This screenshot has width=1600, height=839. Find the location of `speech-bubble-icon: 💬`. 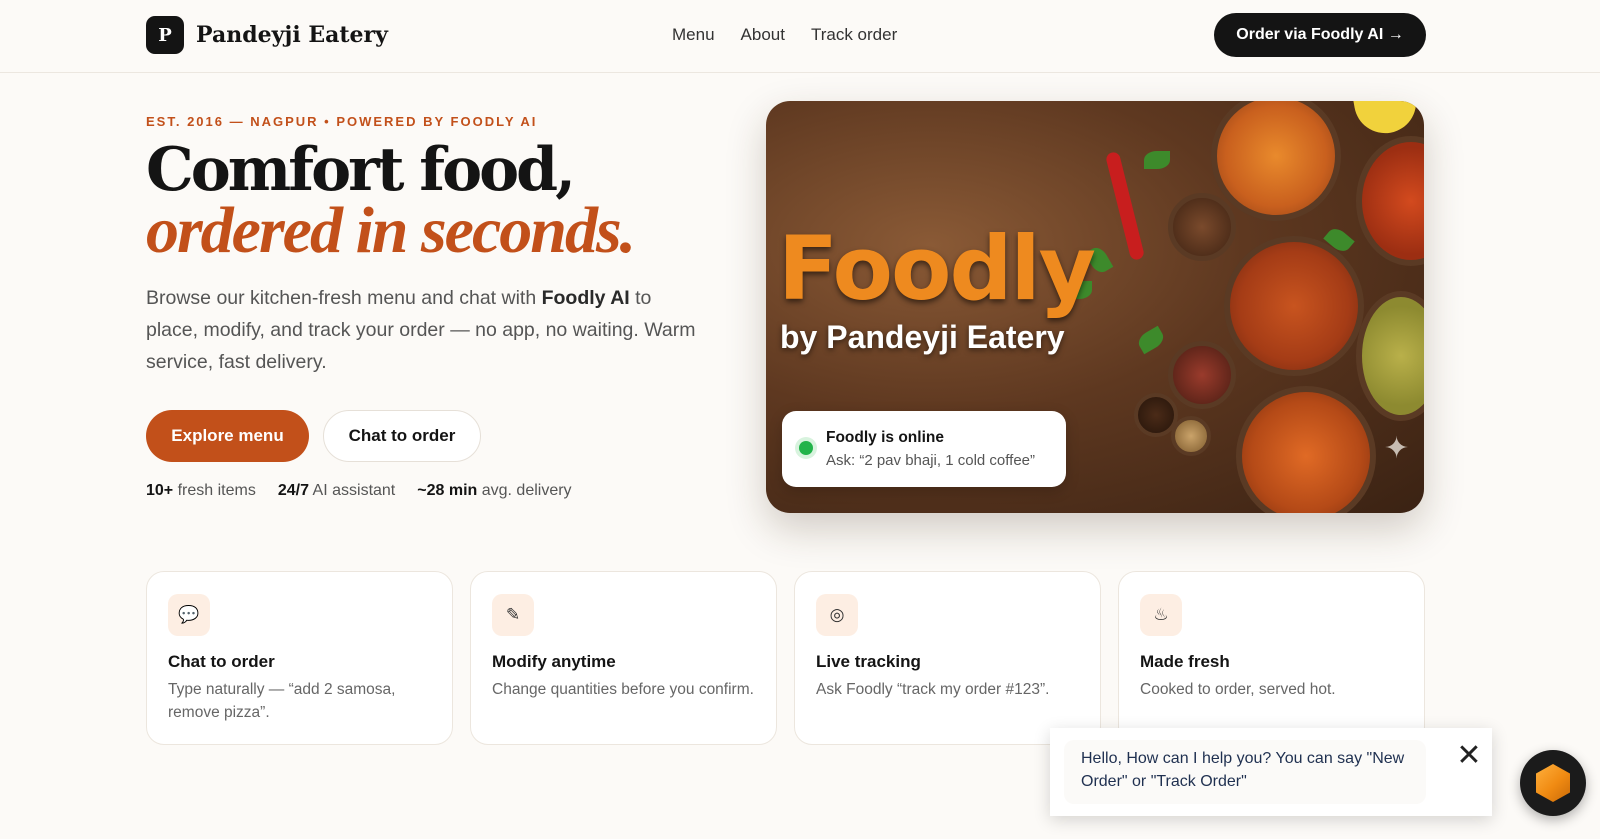

speech-bubble-icon: 💬 is located at coordinates (189, 615).